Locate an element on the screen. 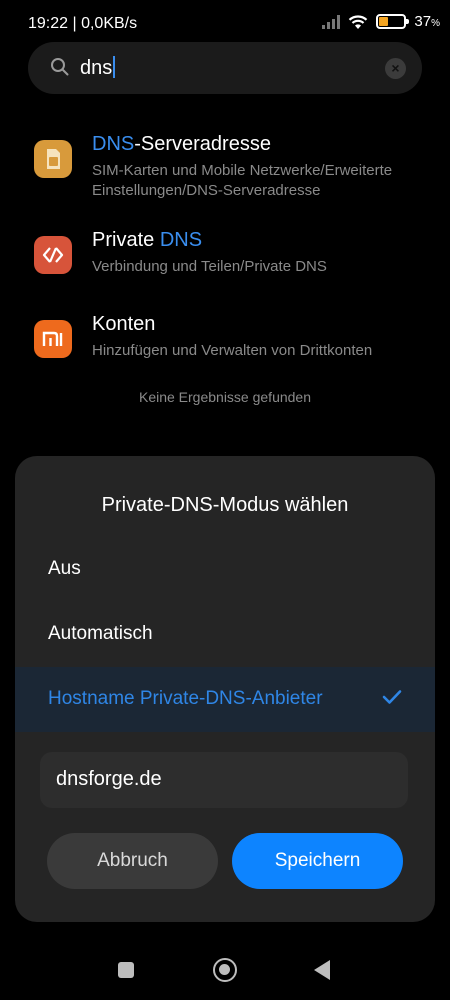  option-automatisch: Automatisch is located at coordinates (225, 634).